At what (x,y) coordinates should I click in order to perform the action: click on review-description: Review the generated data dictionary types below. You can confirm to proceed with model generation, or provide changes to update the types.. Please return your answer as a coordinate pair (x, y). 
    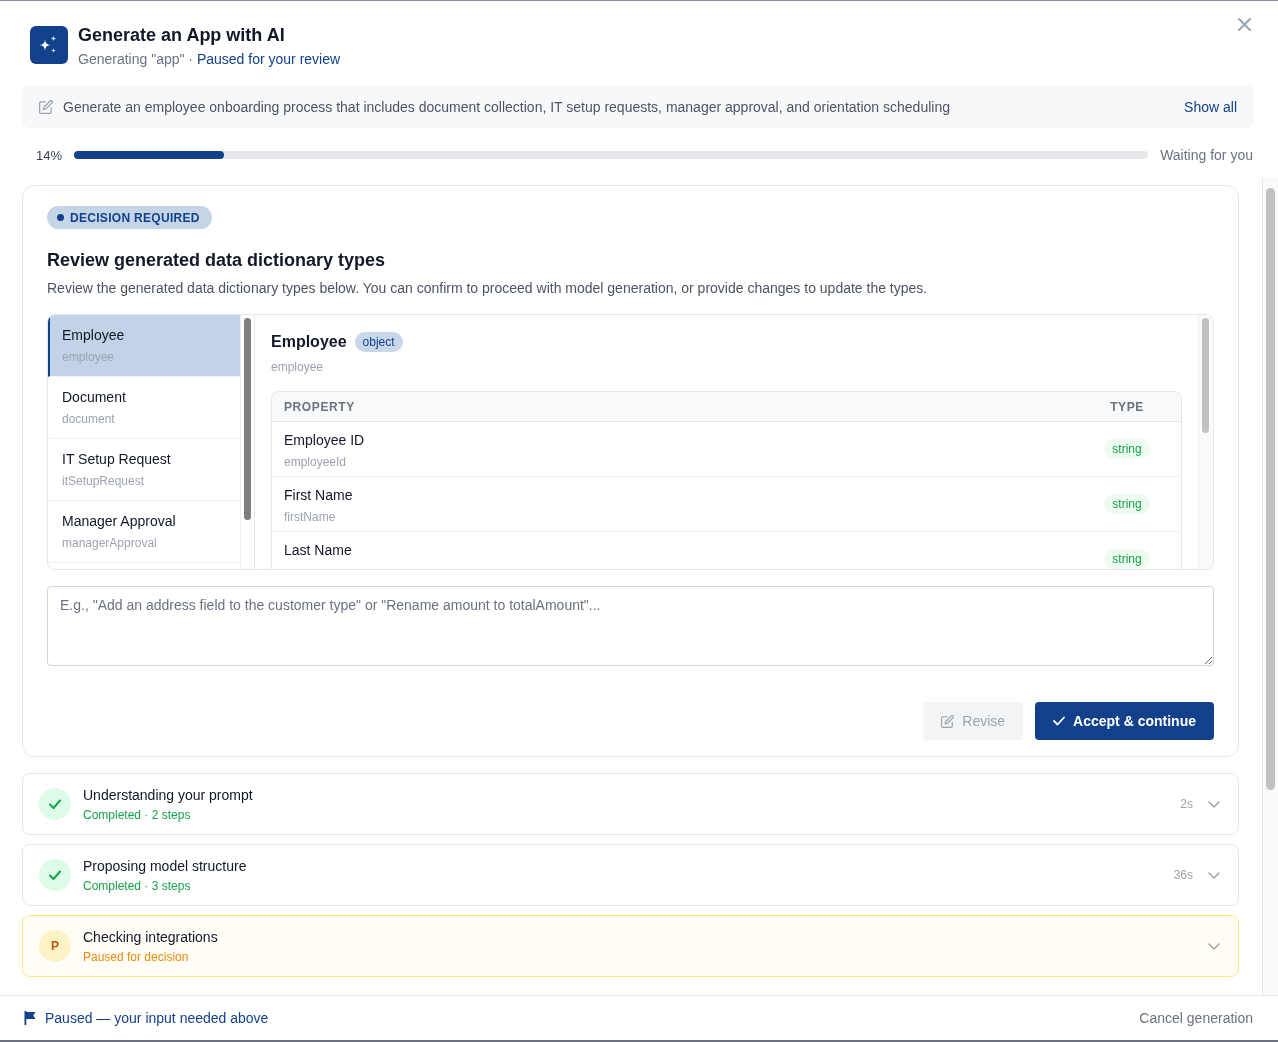
    Looking at the image, I should click on (488, 288).